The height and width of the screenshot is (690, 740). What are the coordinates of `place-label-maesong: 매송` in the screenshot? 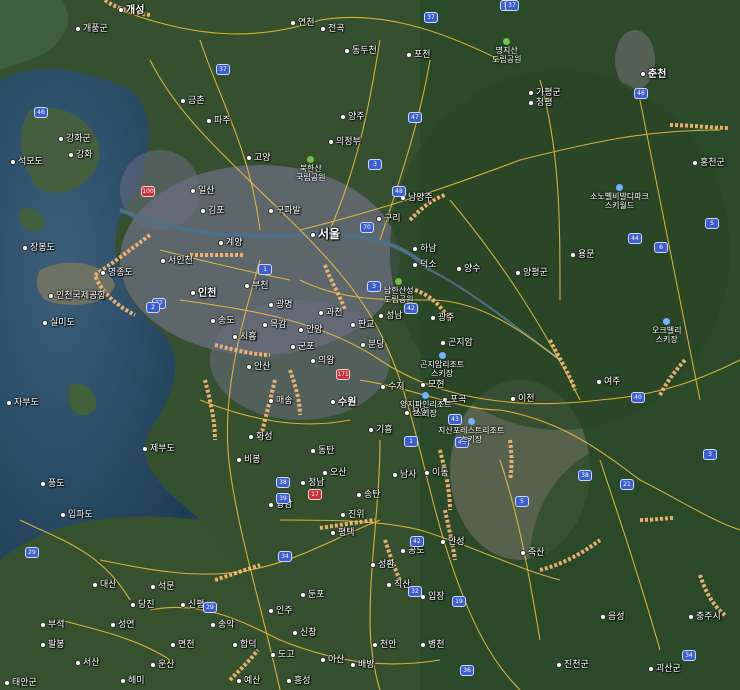 It's located at (280, 401).